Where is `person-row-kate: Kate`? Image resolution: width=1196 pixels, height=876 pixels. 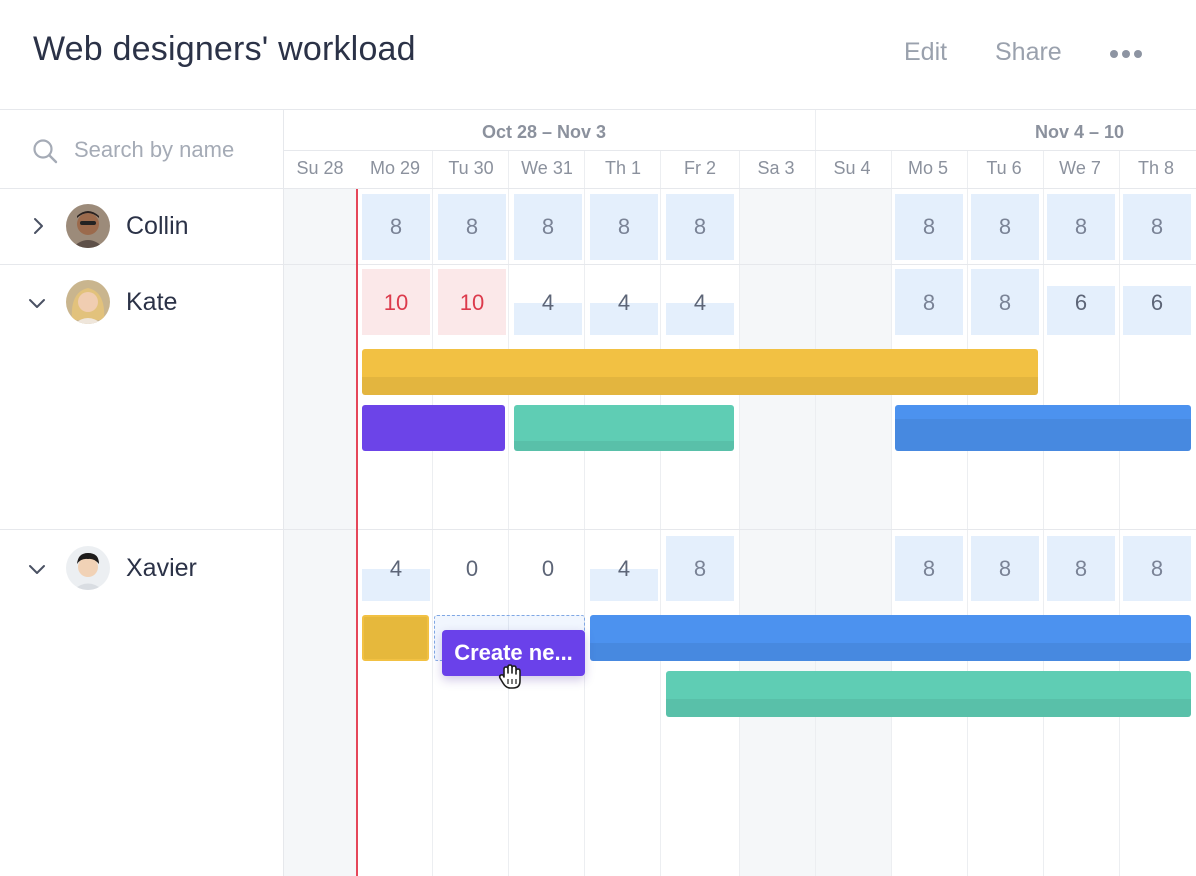 person-row-kate: Kate is located at coordinates (141, 303).